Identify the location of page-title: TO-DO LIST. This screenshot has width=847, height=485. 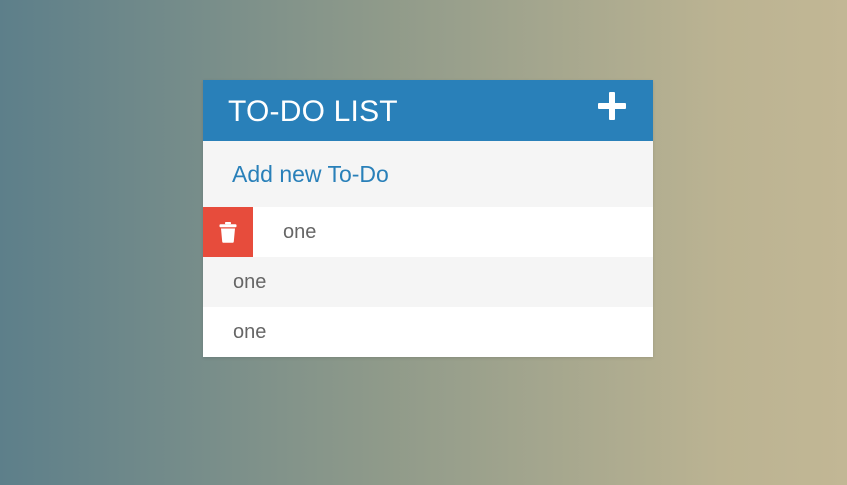
(313, 111).